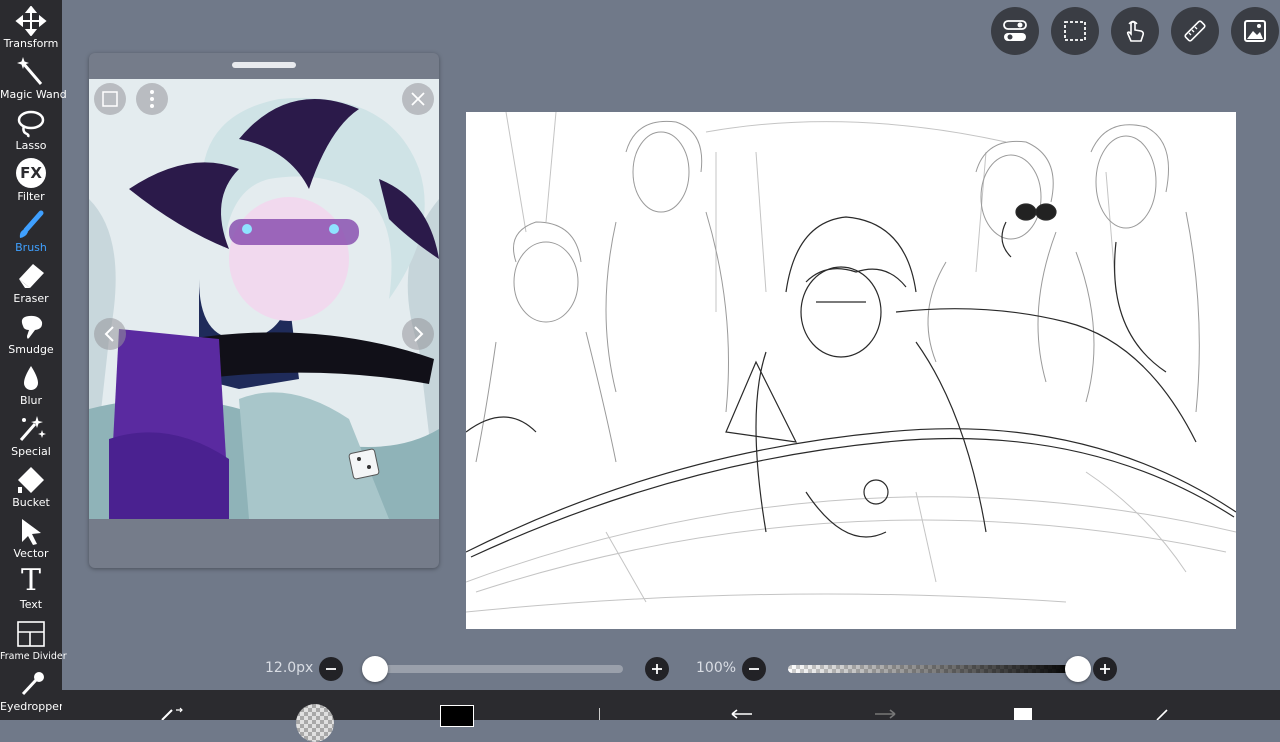 This screenshot has width=1280, height=742. Describe the element at coordinates (1023, 714) in the screenshot. I see `layers-button` at that location.